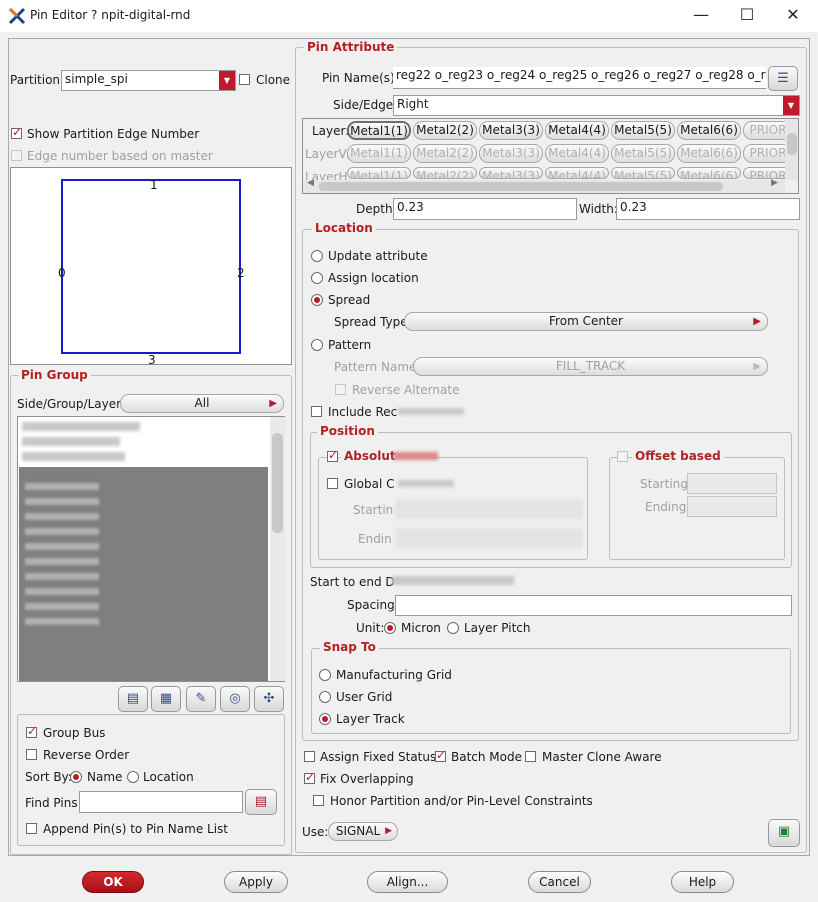 This screenshot has height=902, width=818. What do you see at coordinates (235, 699) in the screenshot?
I see `tool-button-4: ◎` at bounding box center [235, 699].